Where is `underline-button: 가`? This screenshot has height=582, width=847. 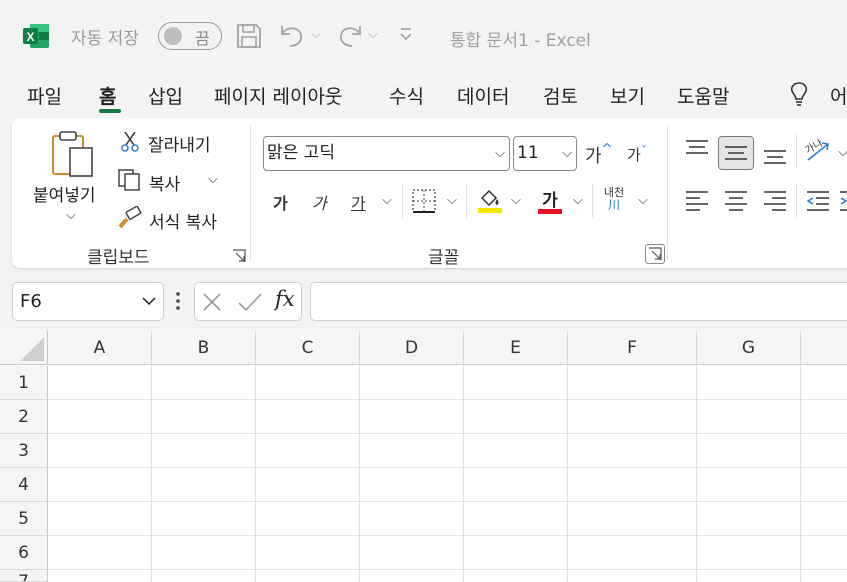
underline-button: 가 is located at coordinates (358, 202).